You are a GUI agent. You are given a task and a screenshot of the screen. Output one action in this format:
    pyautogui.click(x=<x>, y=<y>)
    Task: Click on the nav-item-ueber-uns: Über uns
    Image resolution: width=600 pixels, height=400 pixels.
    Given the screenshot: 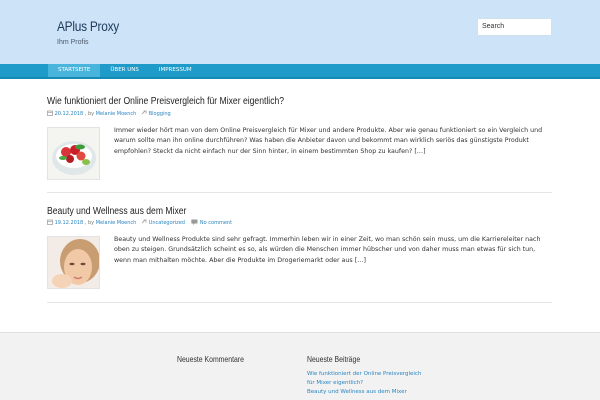 What is the action you would take?
    pyautogui.click(x=124, y=70)
    